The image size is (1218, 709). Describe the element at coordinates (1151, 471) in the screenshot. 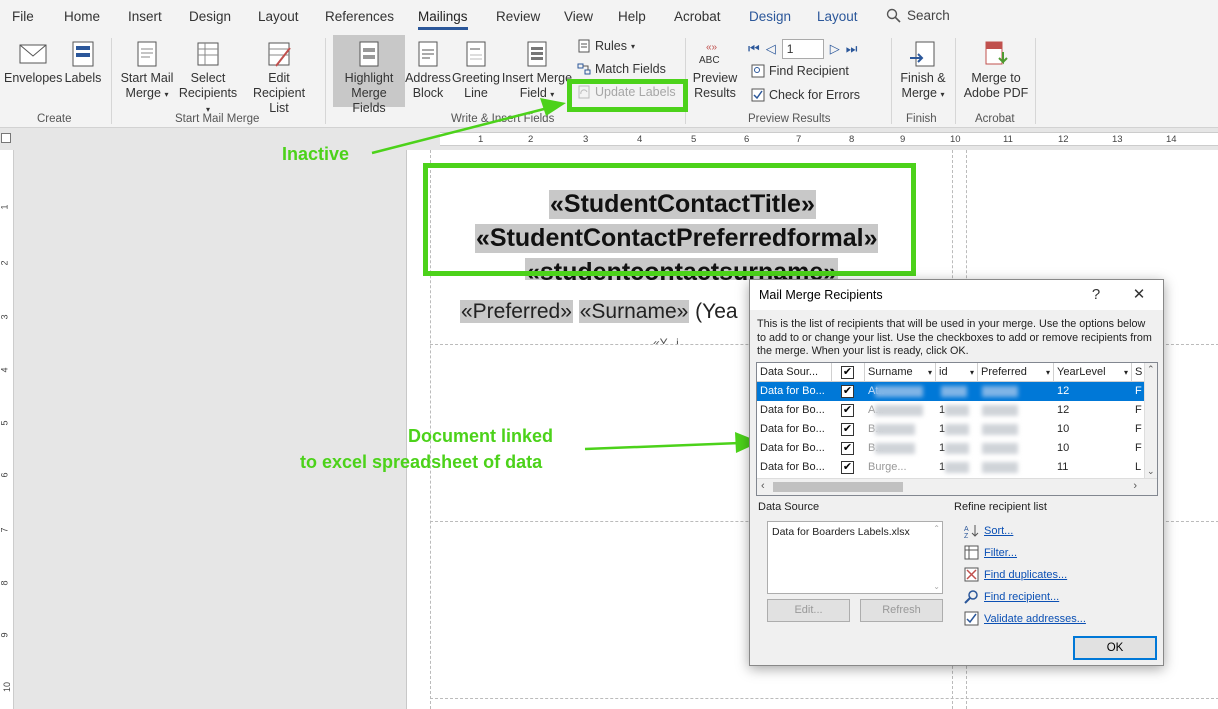

I see `scroll-down-icon: ⌄` at that location.